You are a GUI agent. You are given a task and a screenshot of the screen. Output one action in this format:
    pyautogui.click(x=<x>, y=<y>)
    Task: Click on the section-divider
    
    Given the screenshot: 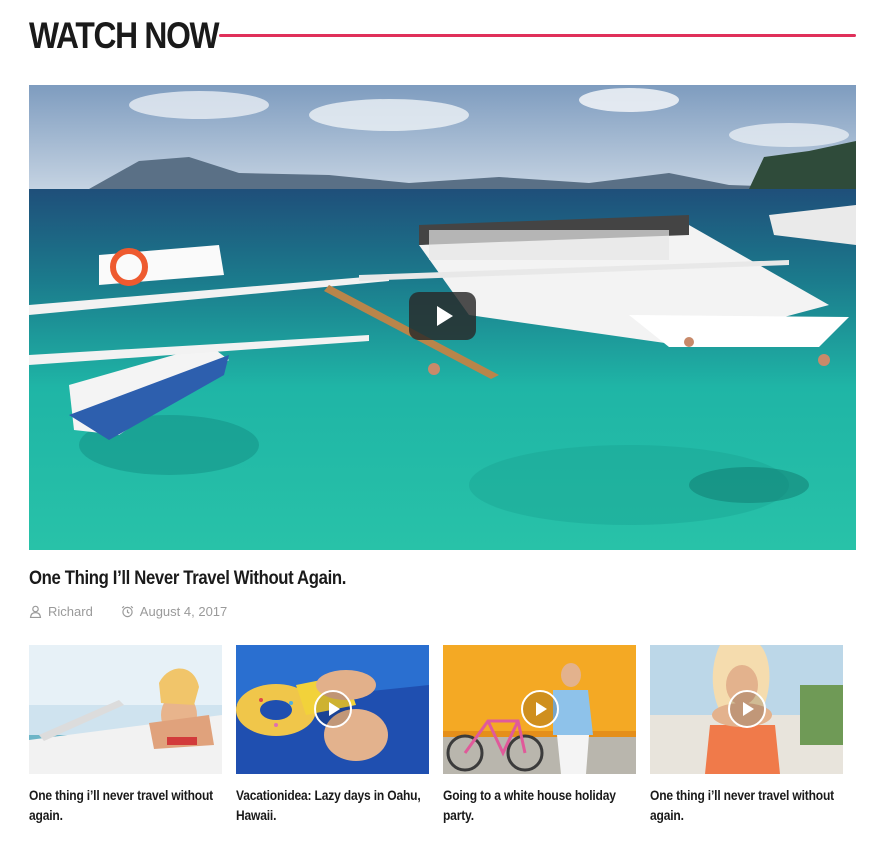 What is the action you would take?
    pyautogui.click(x=537, y=35)
    